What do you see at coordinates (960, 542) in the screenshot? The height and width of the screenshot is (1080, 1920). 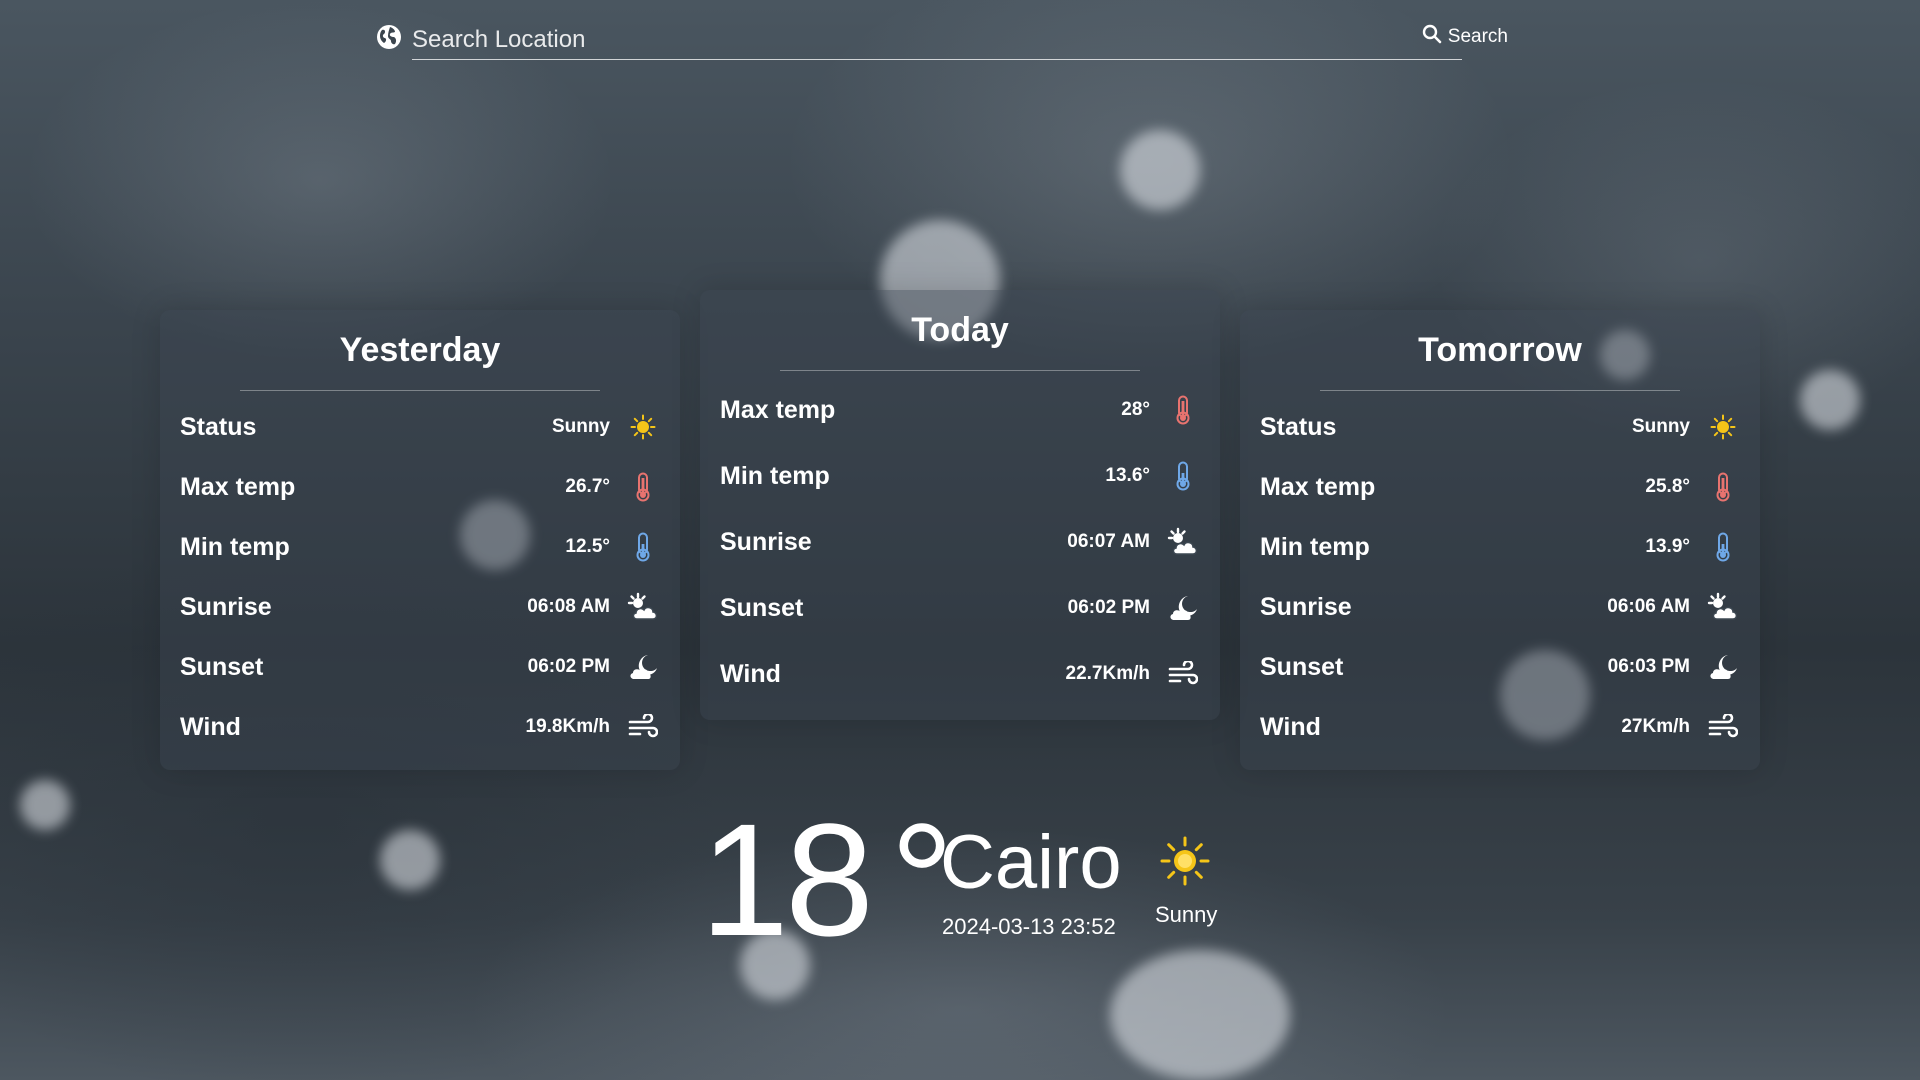 I see `weather-row-sunrise: Sunrise 06:07 AM` at bounding box center [960, 542].